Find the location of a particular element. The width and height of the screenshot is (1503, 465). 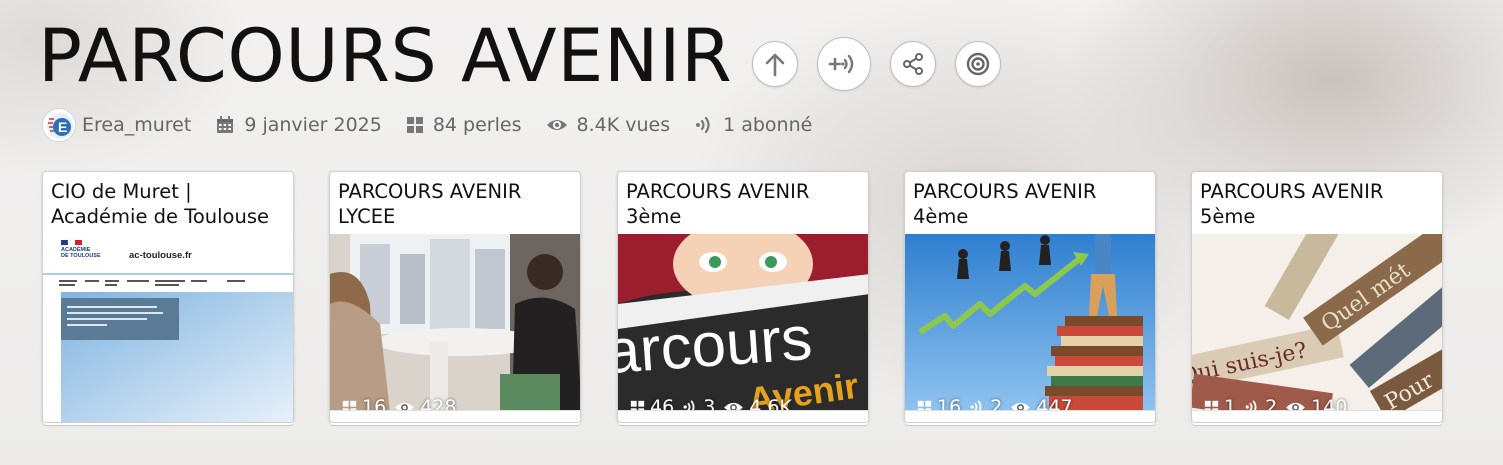

target-button is located at coordinates (978, 64).